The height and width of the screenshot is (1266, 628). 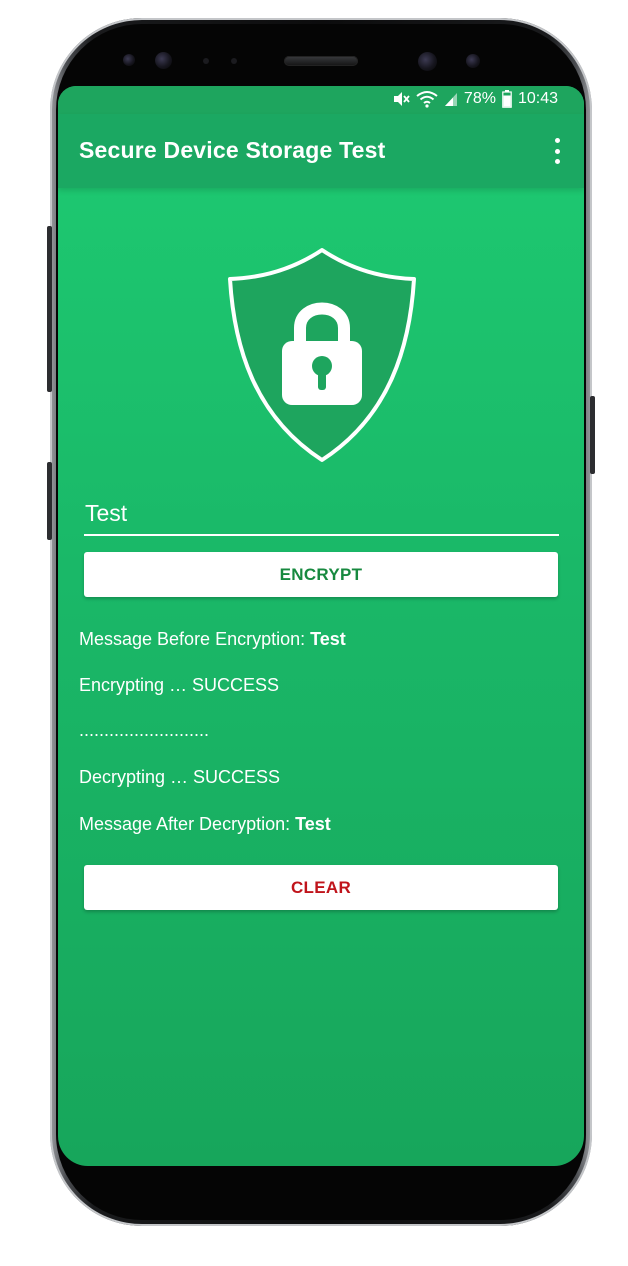 I want to click on proximity-sensor, so click(x=129, y=60).